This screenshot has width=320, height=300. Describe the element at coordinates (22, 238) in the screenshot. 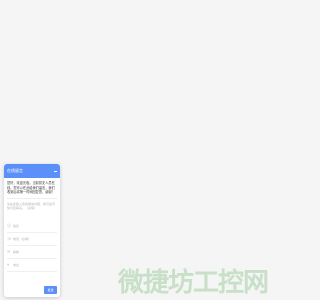

I see `phone-field-label: 电话（必填）` at that location.